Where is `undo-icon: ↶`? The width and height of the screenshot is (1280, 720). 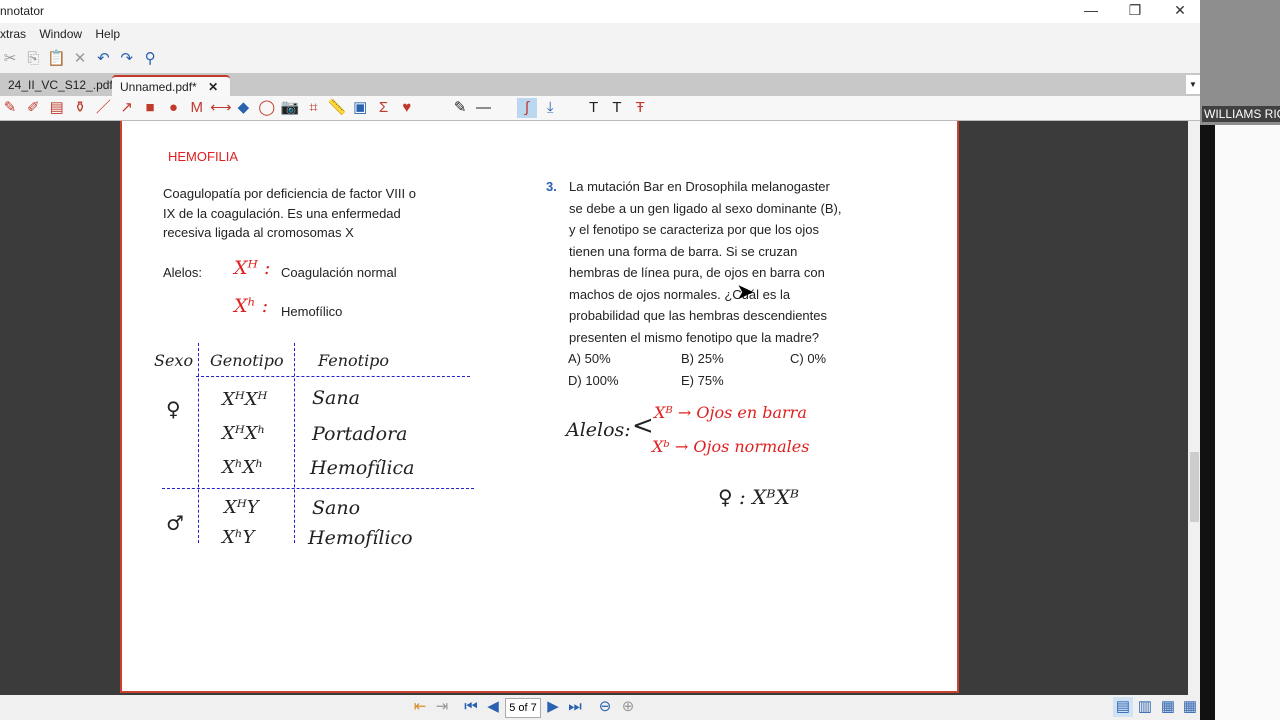
undo-icon: ↶ is located at coordinates (103, 59).